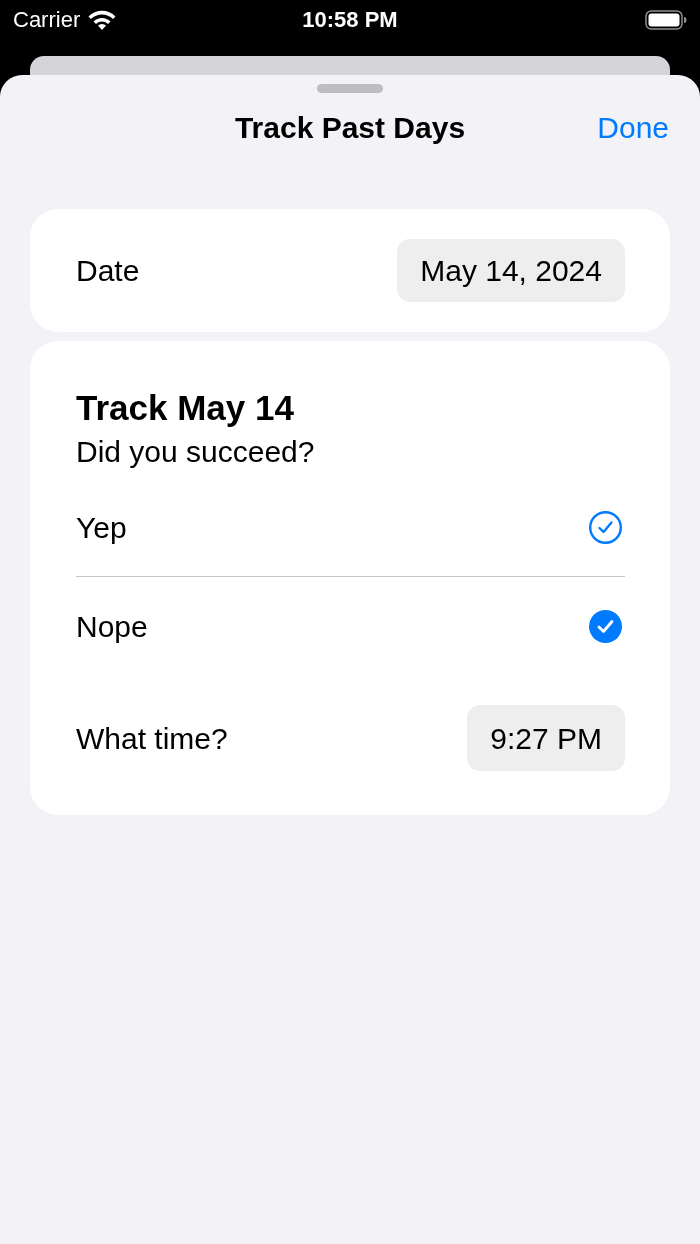  Describe the element at coordinates (350, 527) in the screenshot. I see `answer-option: Yep` at that location.